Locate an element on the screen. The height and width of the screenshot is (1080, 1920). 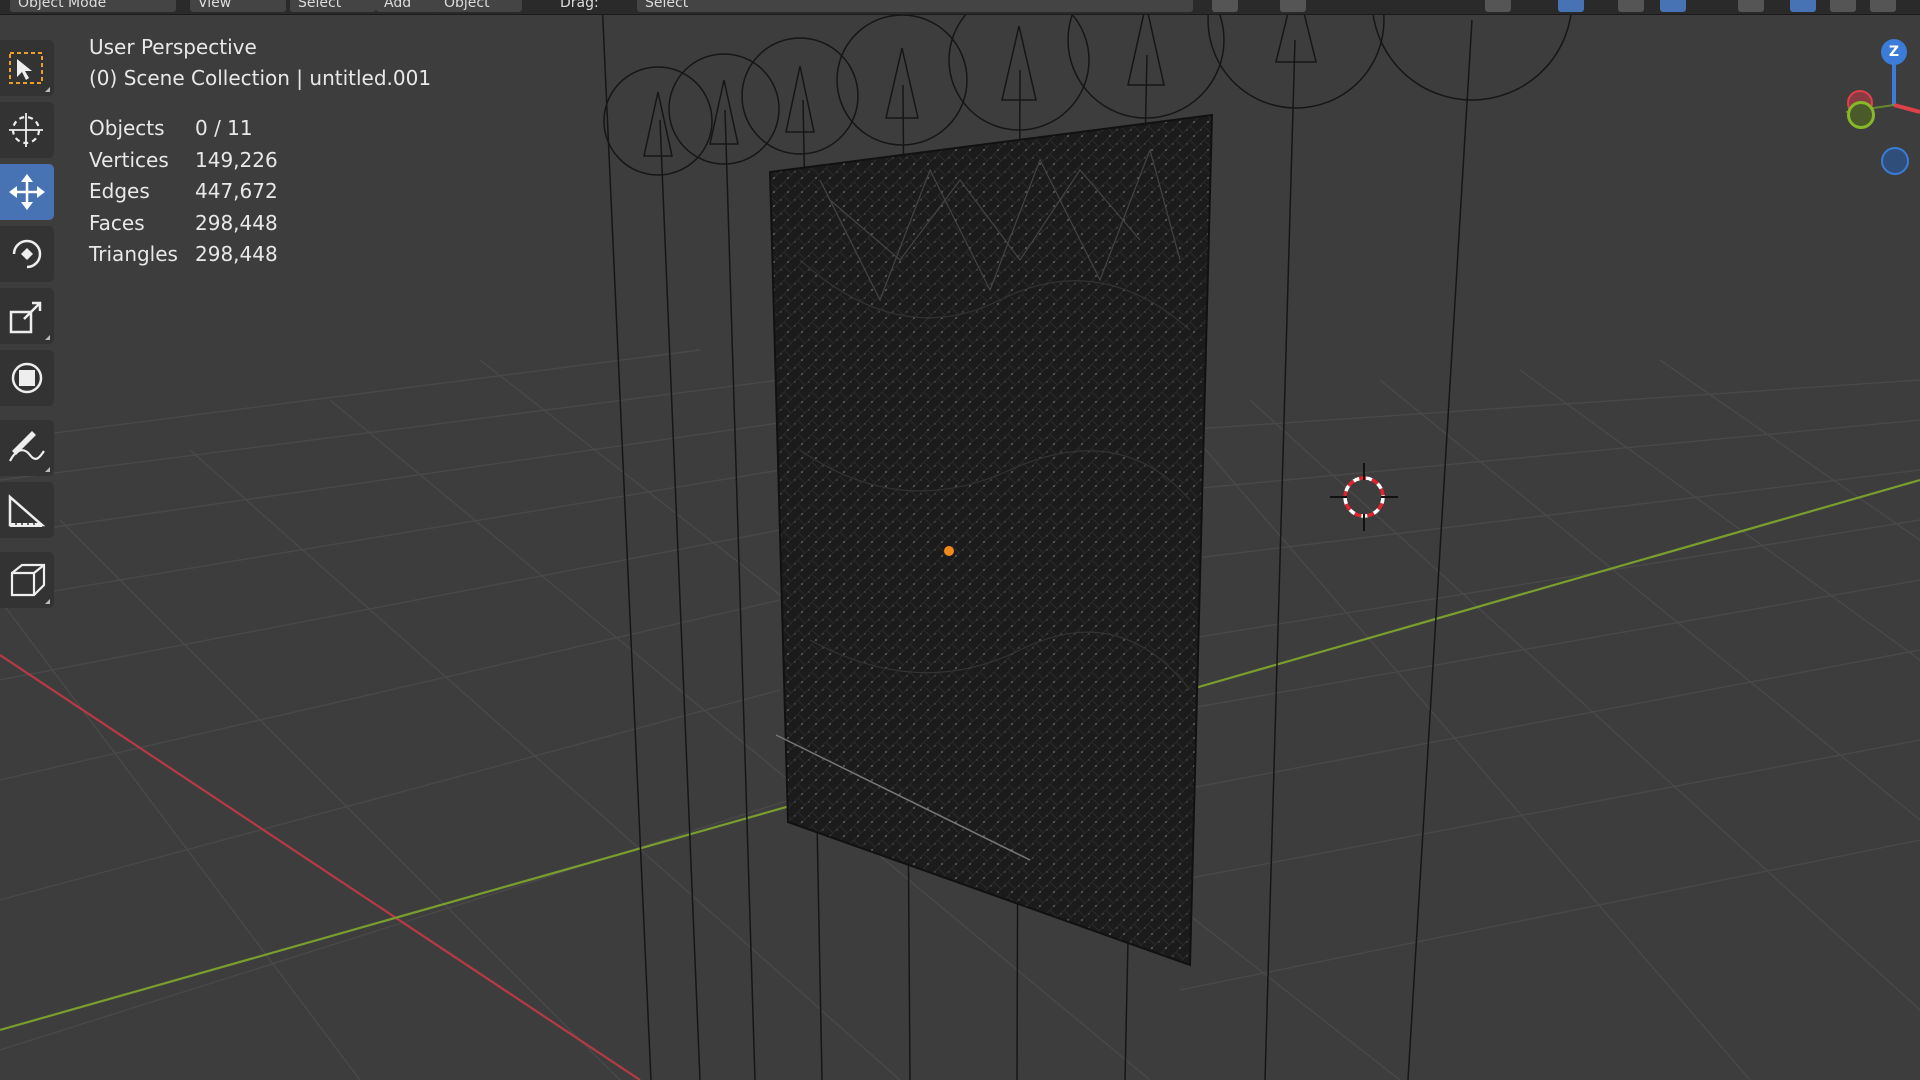
view-menu: View is located at coordinates (238, 6).